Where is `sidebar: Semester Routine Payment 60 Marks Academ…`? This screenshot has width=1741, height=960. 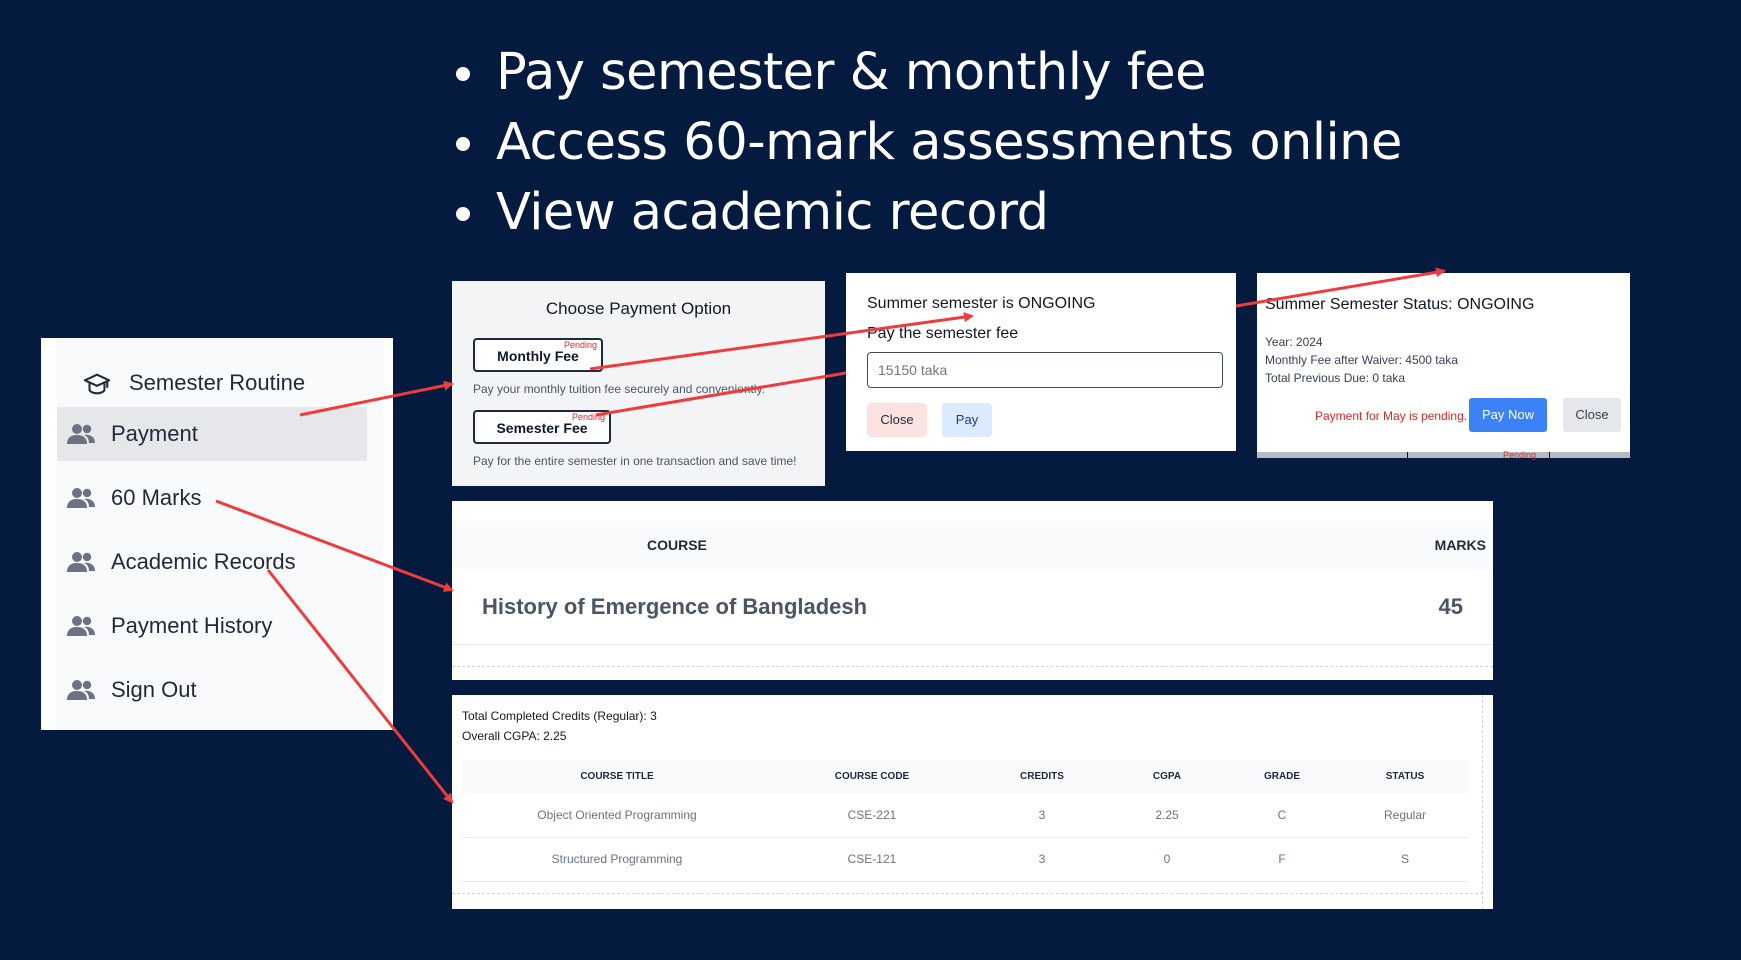
sidebar: Semester Routine Payment 60 Marks Academ… is located at coordinates (217, 534).